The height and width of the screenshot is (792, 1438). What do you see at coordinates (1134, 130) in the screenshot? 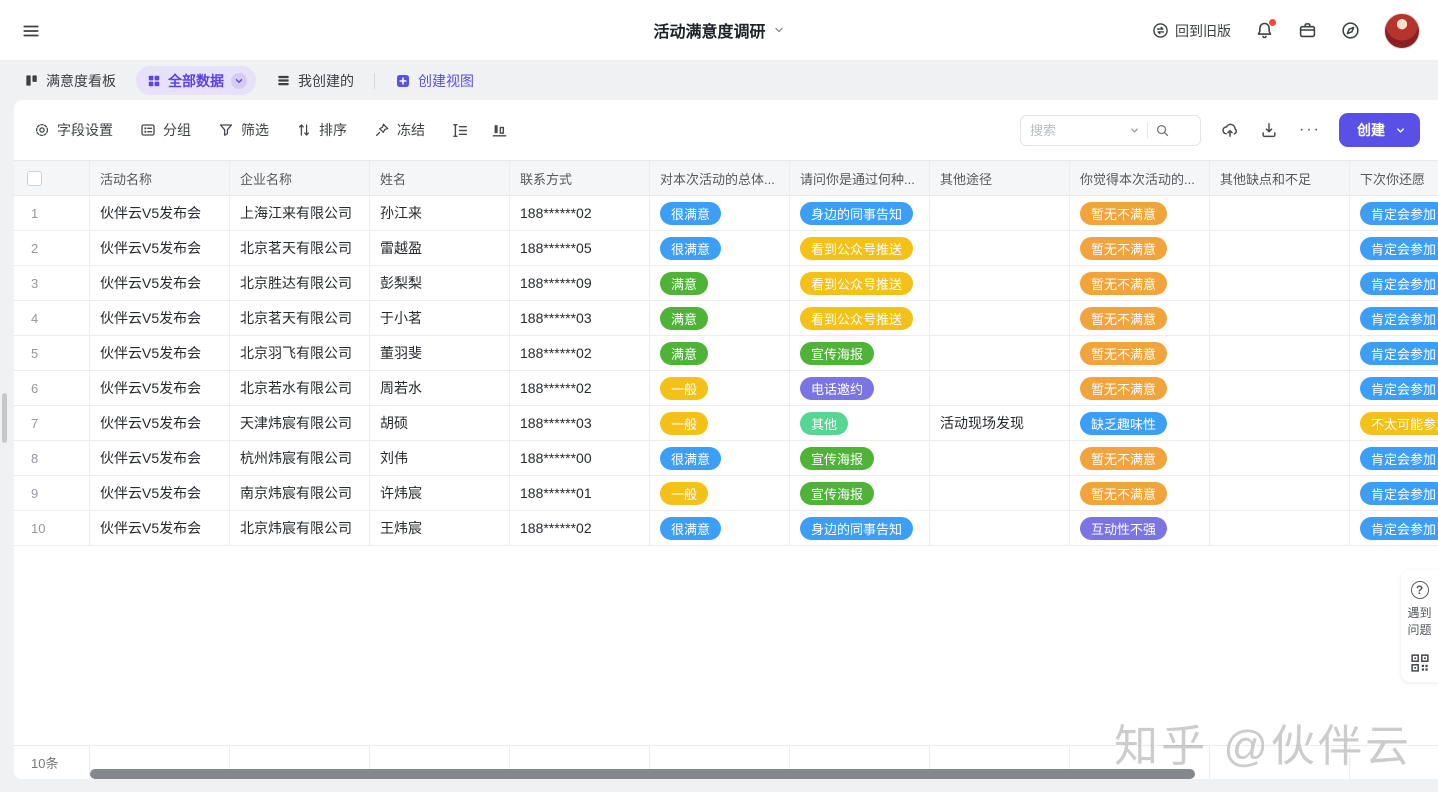
I see `search-scope-chevron-icon` at bounding box center [1134, 130].